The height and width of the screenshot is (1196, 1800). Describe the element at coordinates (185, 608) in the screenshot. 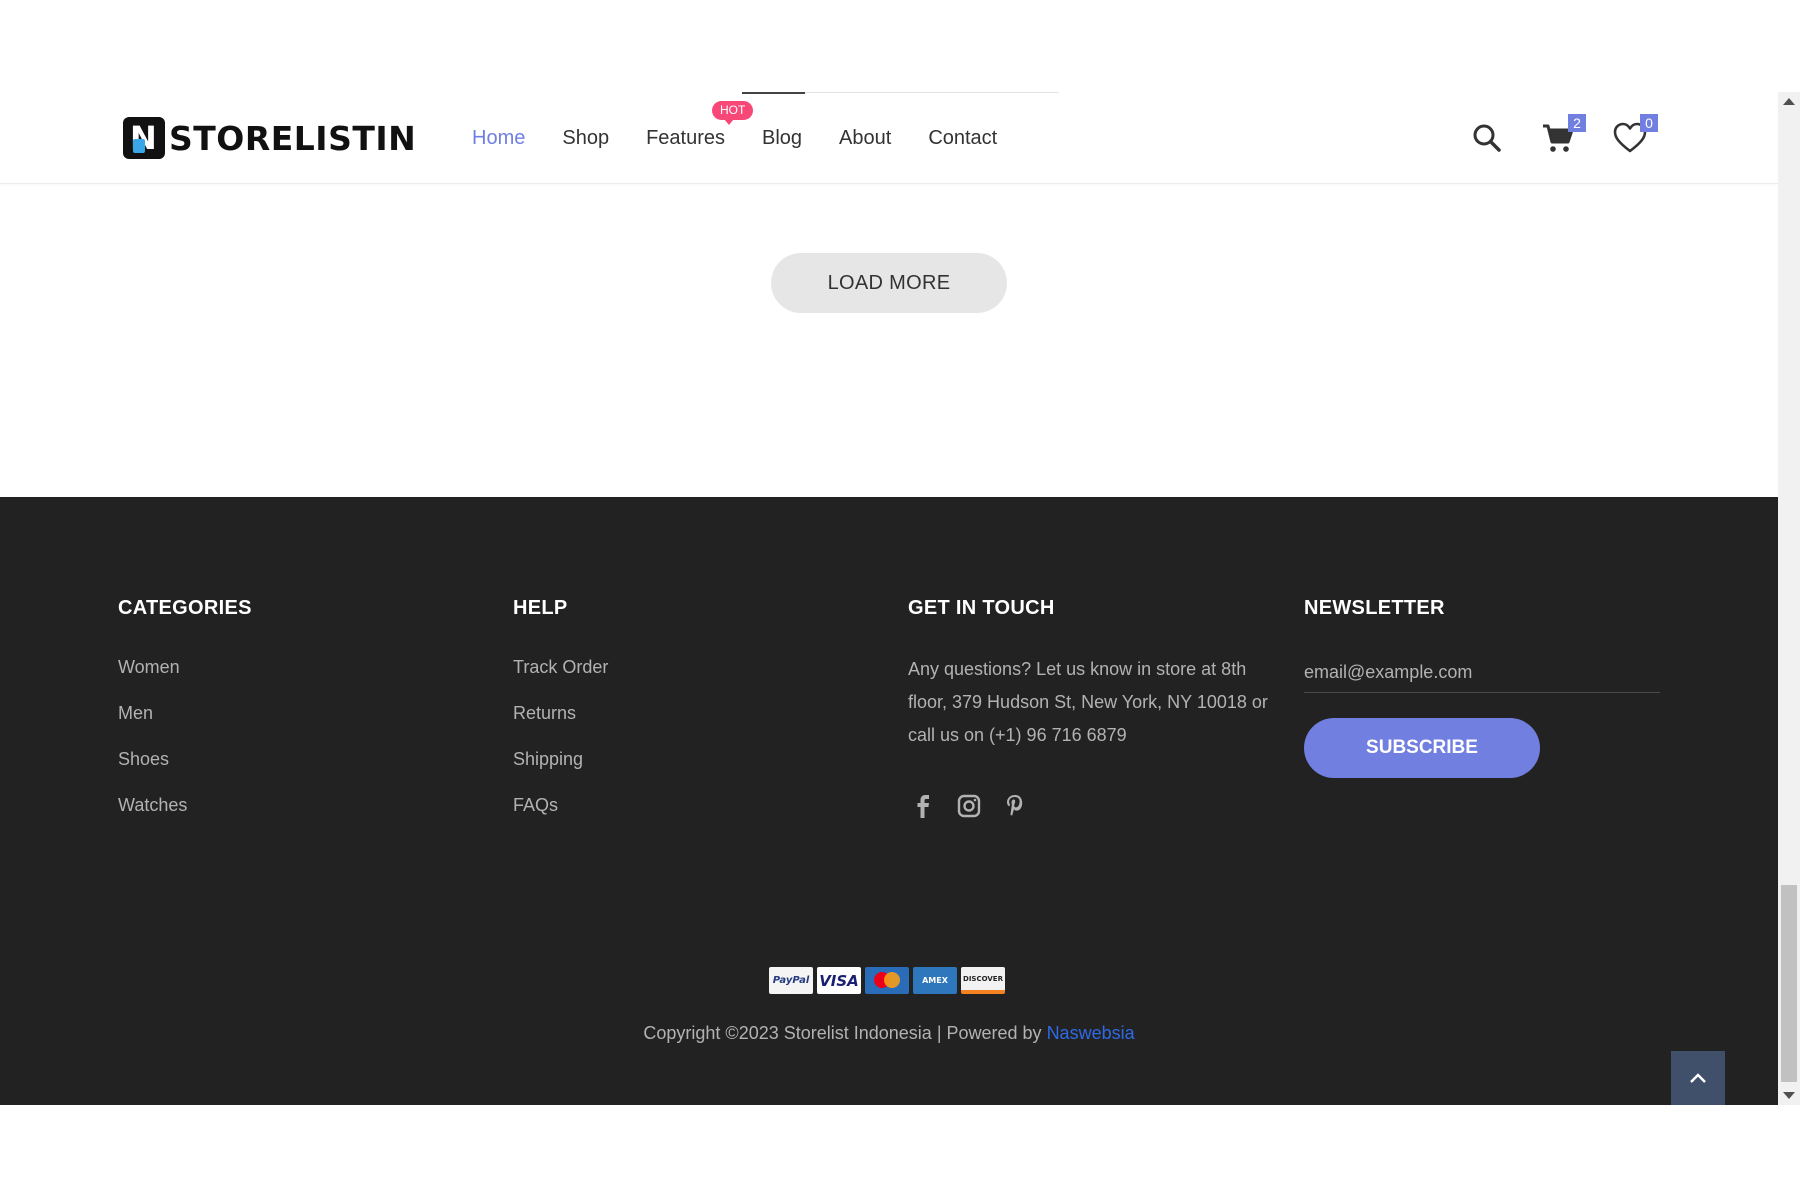

I see `categories-title: CATEGORIES` at that location.